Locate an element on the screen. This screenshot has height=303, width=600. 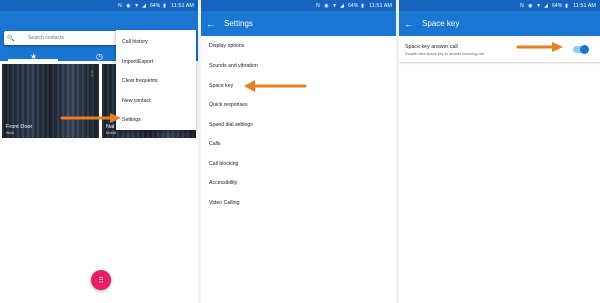
toggle-knob is located at coordinates (584, 49).